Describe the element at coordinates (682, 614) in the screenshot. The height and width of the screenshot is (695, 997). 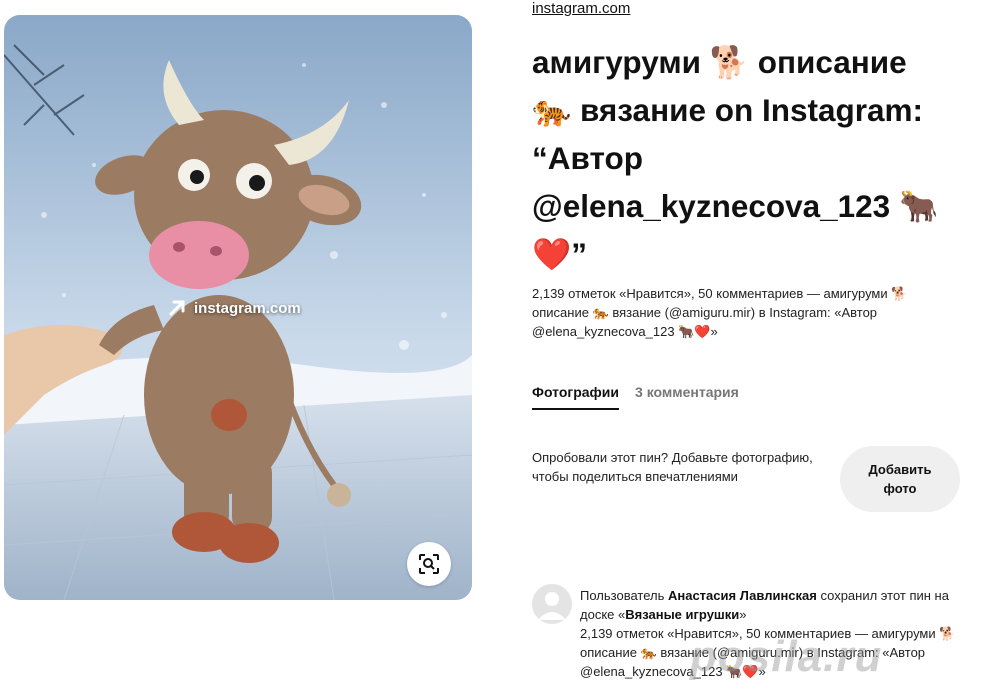
I see `board-link: Вязаные игрушки` at that location.